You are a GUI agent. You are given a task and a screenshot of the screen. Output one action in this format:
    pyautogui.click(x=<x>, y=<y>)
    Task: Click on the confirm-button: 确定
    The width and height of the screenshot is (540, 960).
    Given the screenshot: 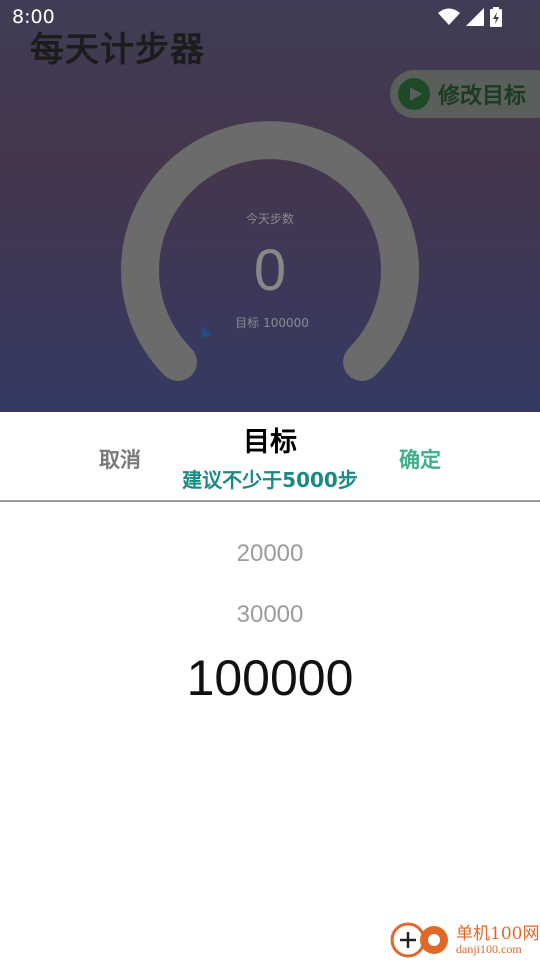 What is the action you would take?
    pyautogui.click(x=420, y=459)
    